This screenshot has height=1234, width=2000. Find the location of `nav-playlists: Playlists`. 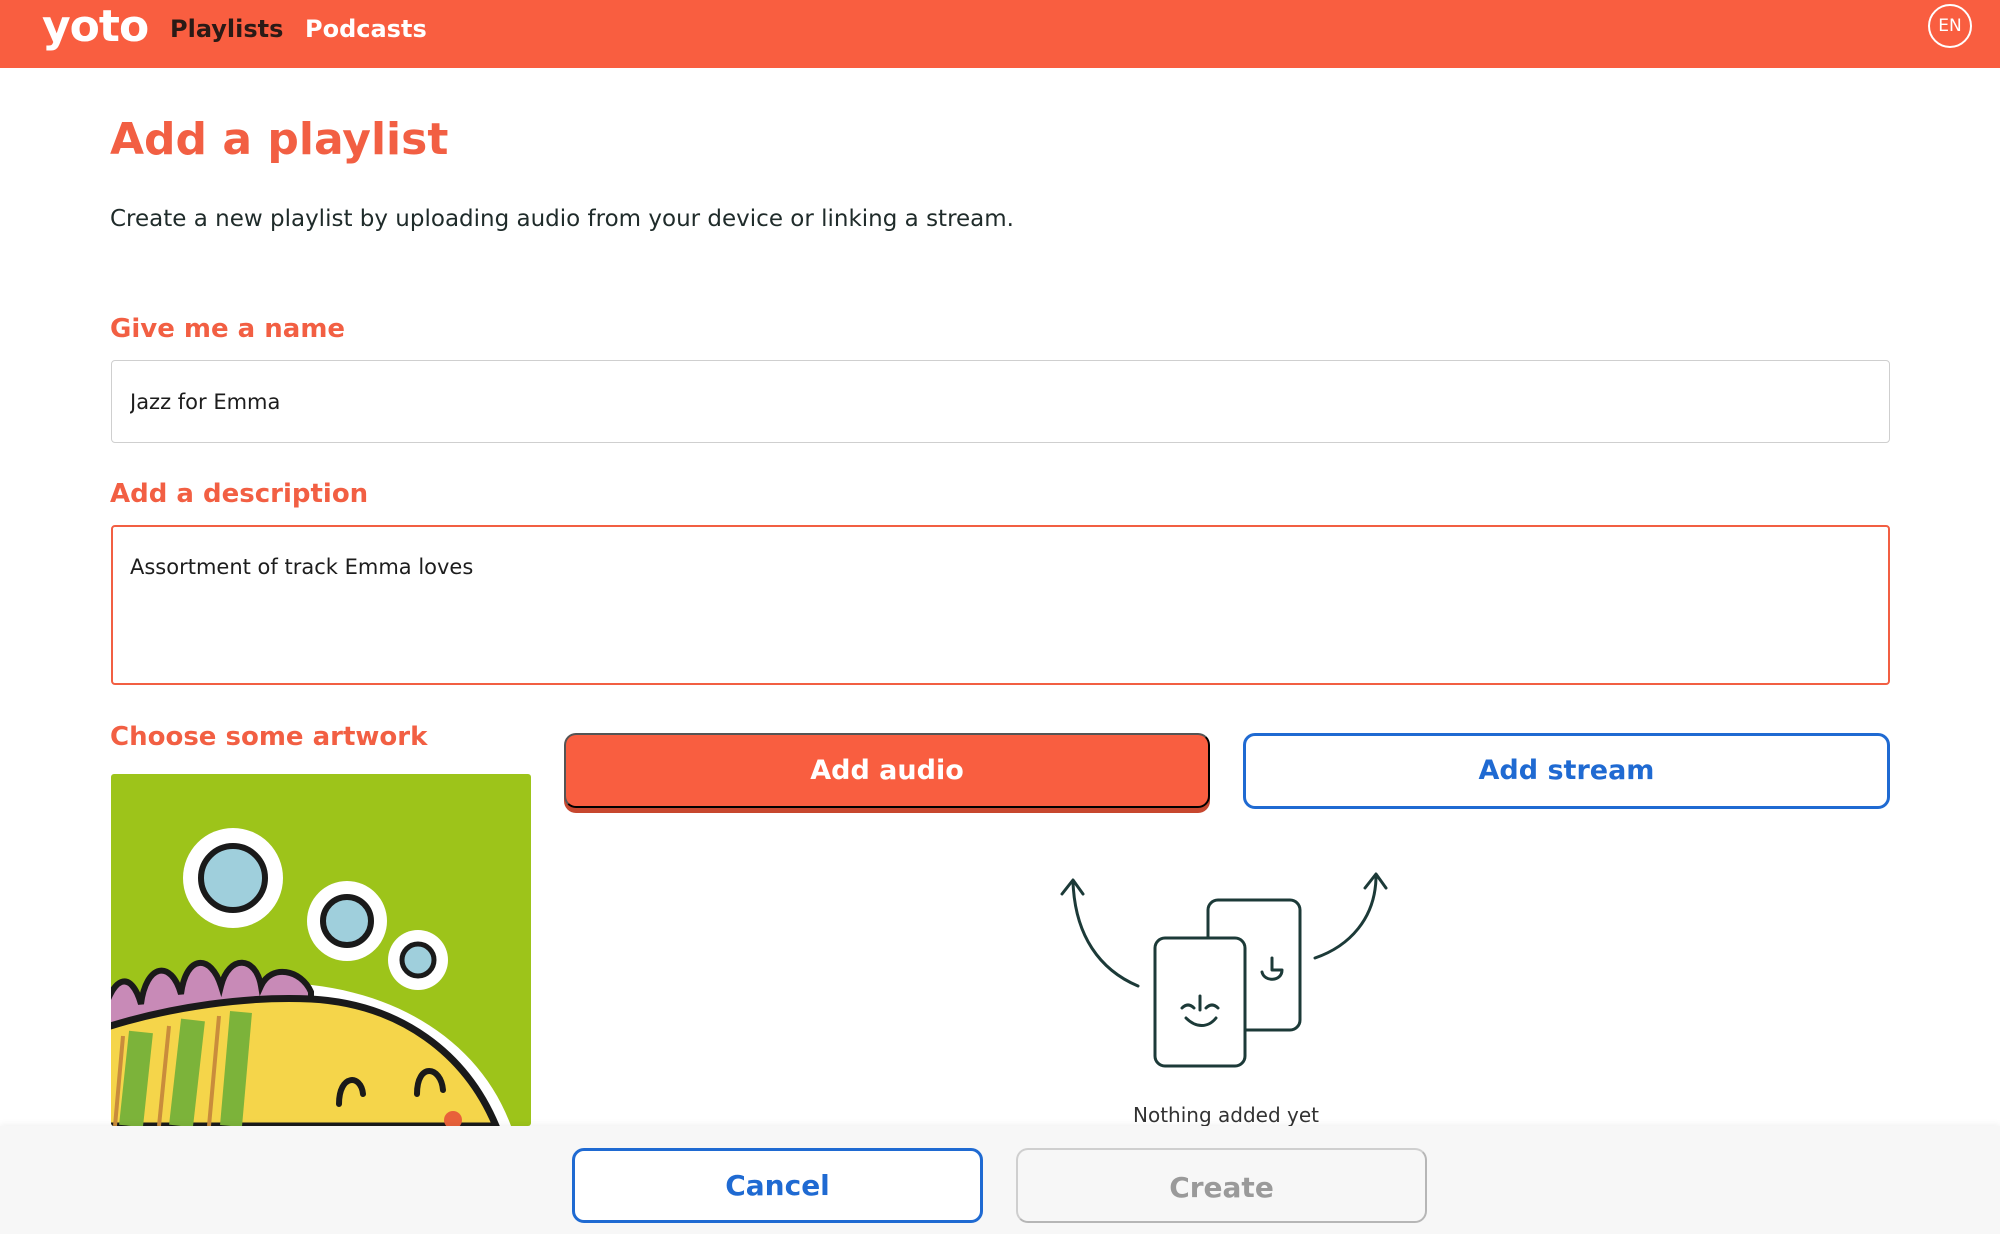

nav-playlists: Playlists is located at coordinates (226, 29).